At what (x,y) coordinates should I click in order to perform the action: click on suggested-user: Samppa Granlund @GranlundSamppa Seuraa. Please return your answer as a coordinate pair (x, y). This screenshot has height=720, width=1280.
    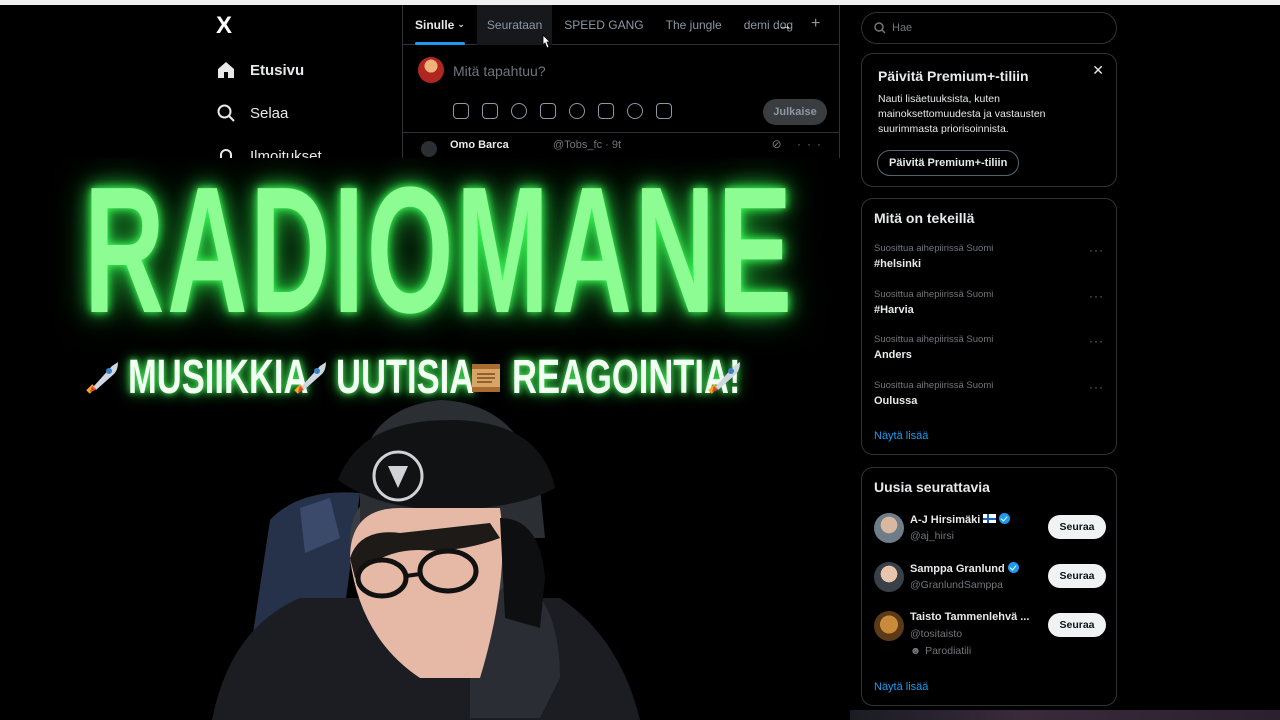
    Looking at the image, I should click on (990, 582).